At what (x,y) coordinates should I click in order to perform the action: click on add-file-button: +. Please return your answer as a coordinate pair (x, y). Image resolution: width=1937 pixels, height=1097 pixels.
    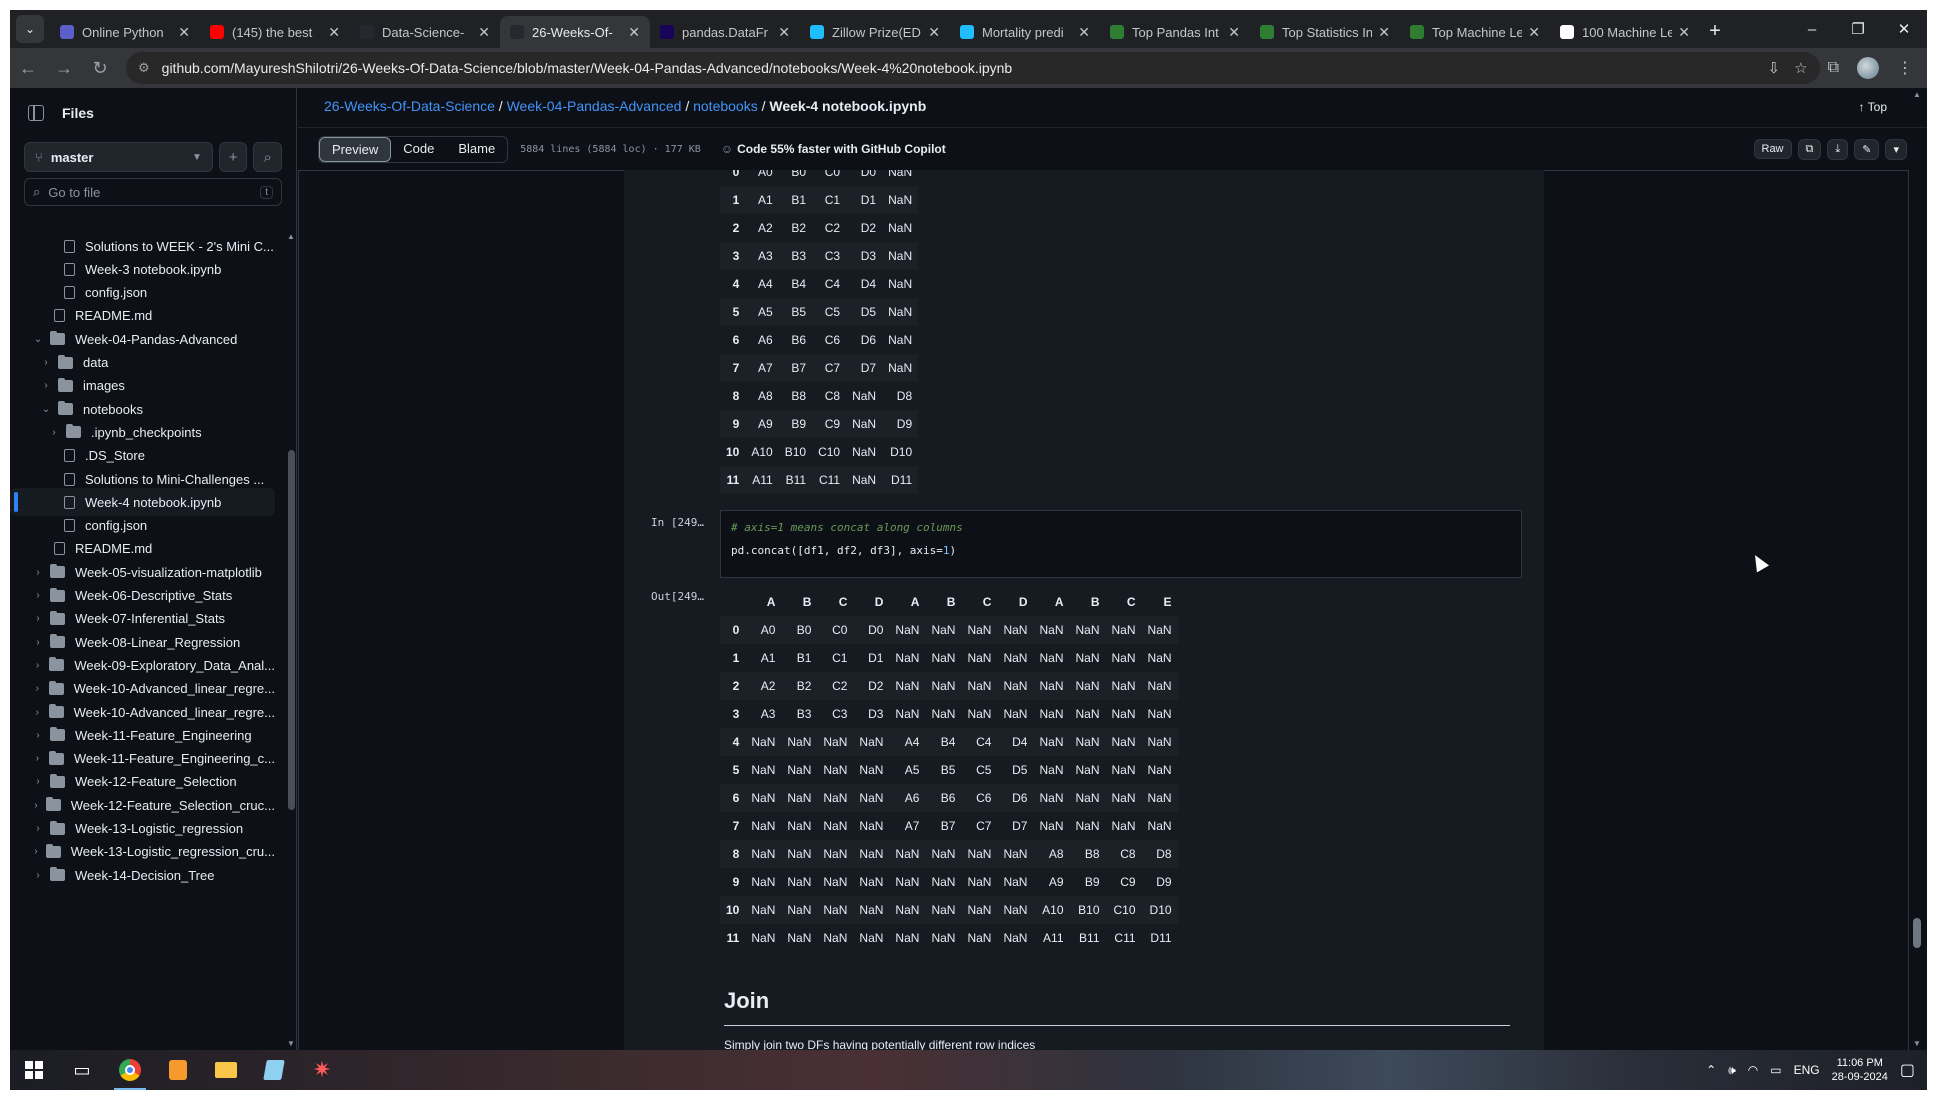
    Looking at the image, I should click on (233, 157).